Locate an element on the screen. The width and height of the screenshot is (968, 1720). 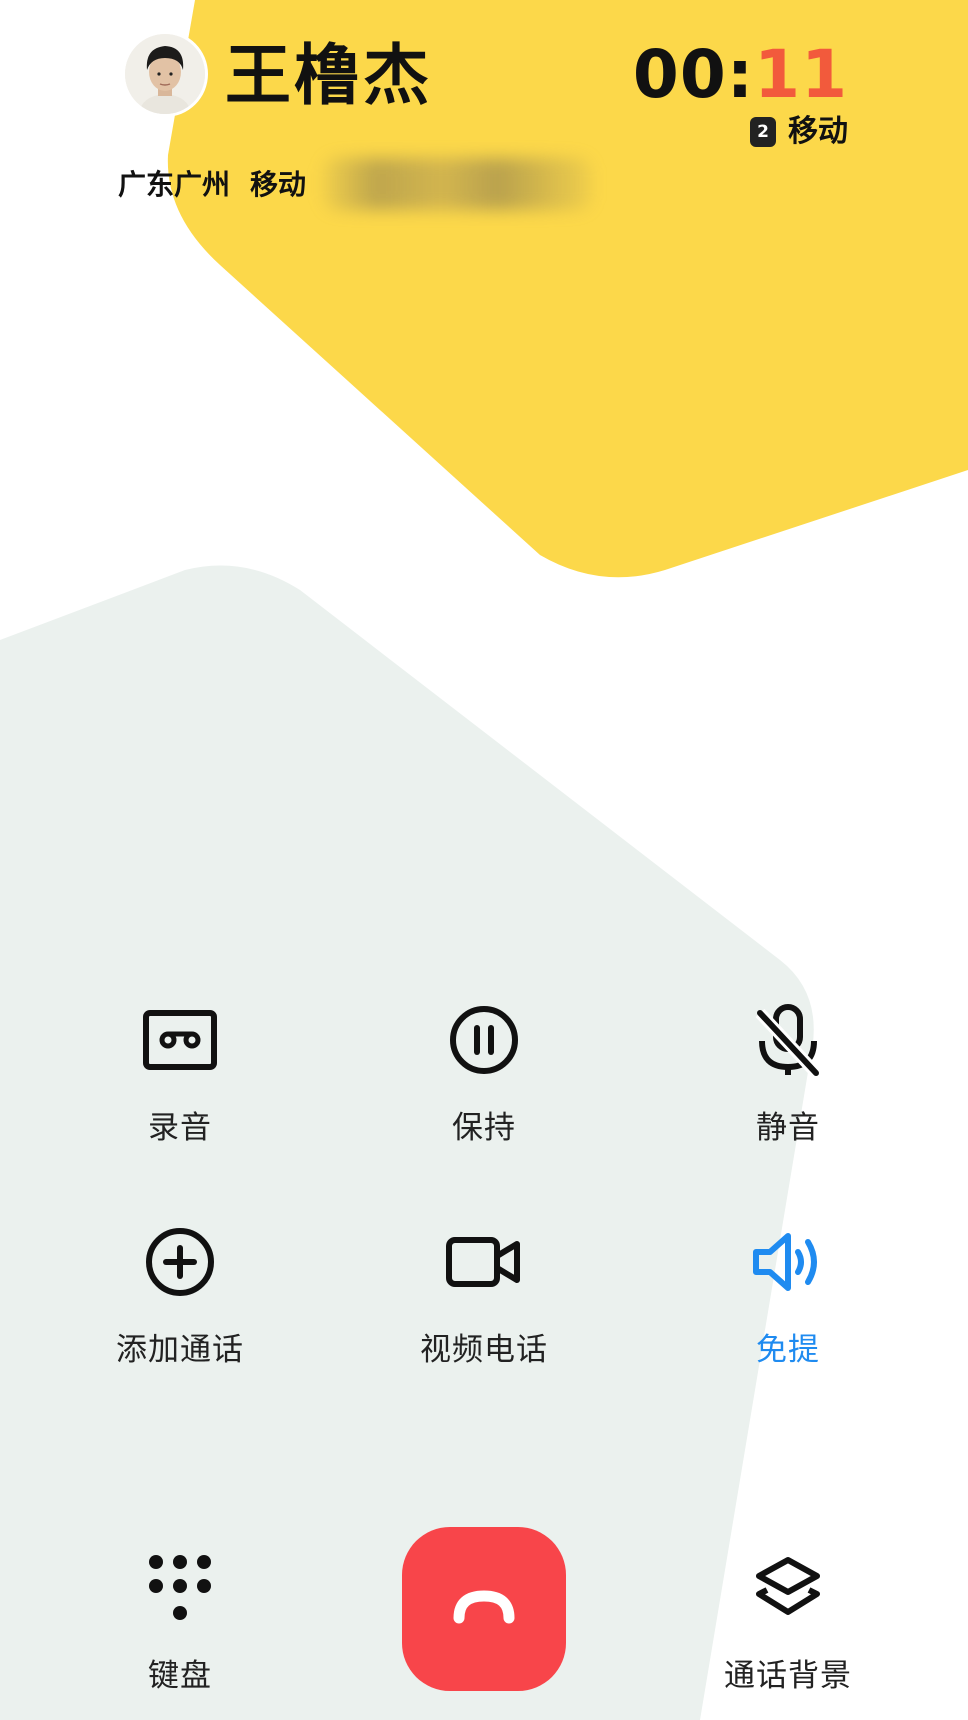
dialpad-icon is located at coordinates (180, 1588).